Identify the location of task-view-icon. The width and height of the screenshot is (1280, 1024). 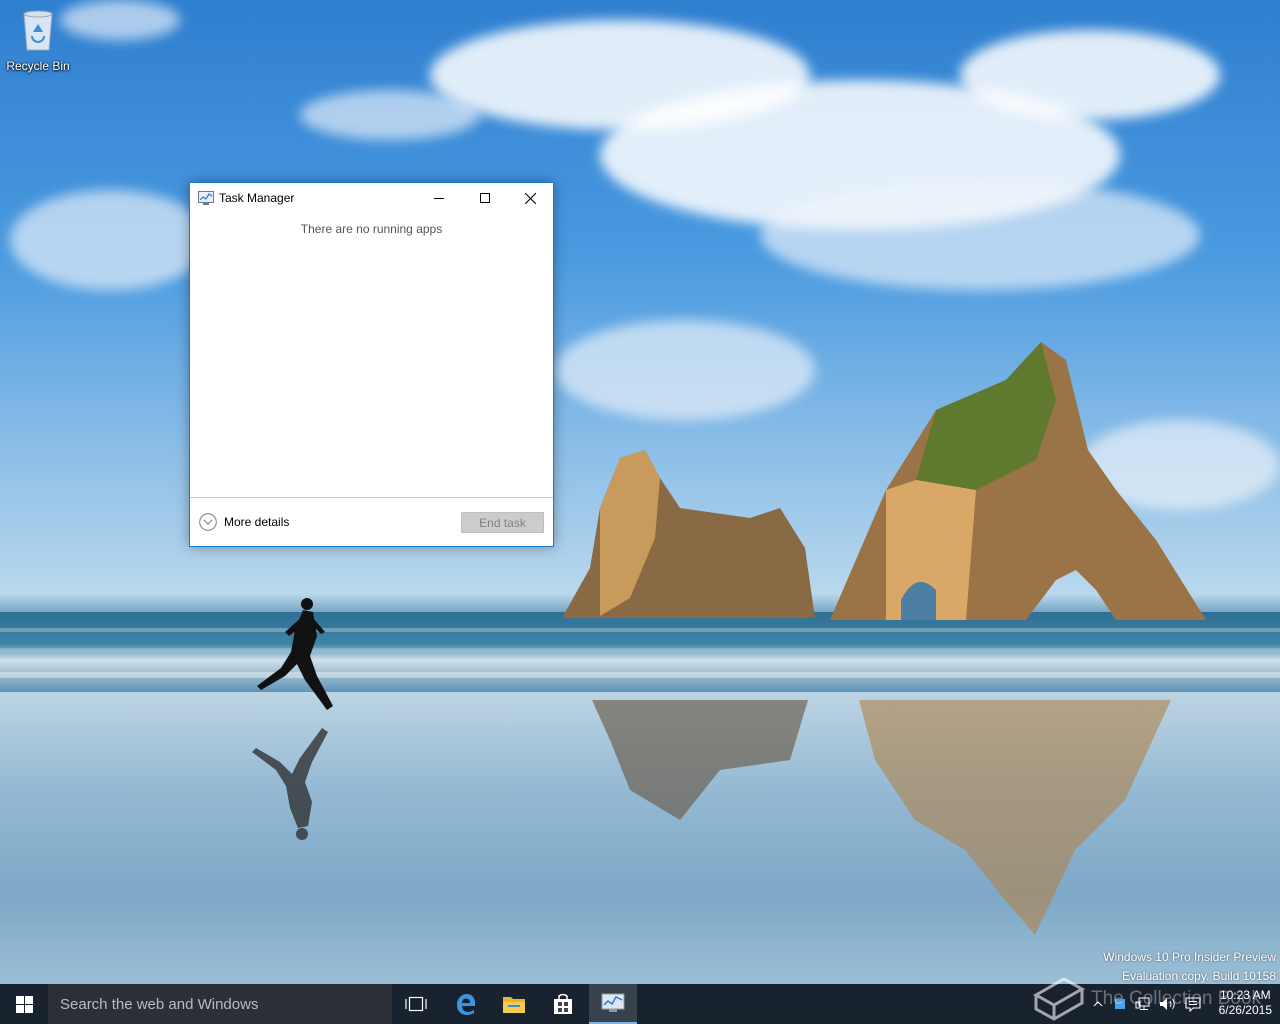
(416, 1004).